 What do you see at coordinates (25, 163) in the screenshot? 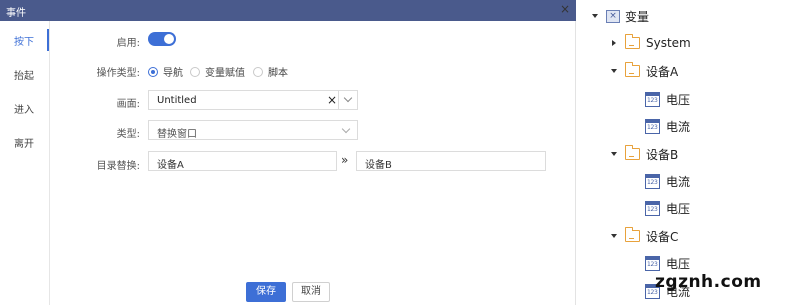
I see `event-tabs: 按下 抬起 进入 离开` at bounding box center [25, 163].